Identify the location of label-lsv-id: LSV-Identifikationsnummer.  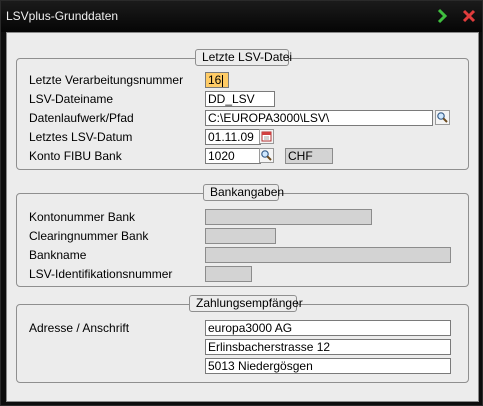
(101, 274).